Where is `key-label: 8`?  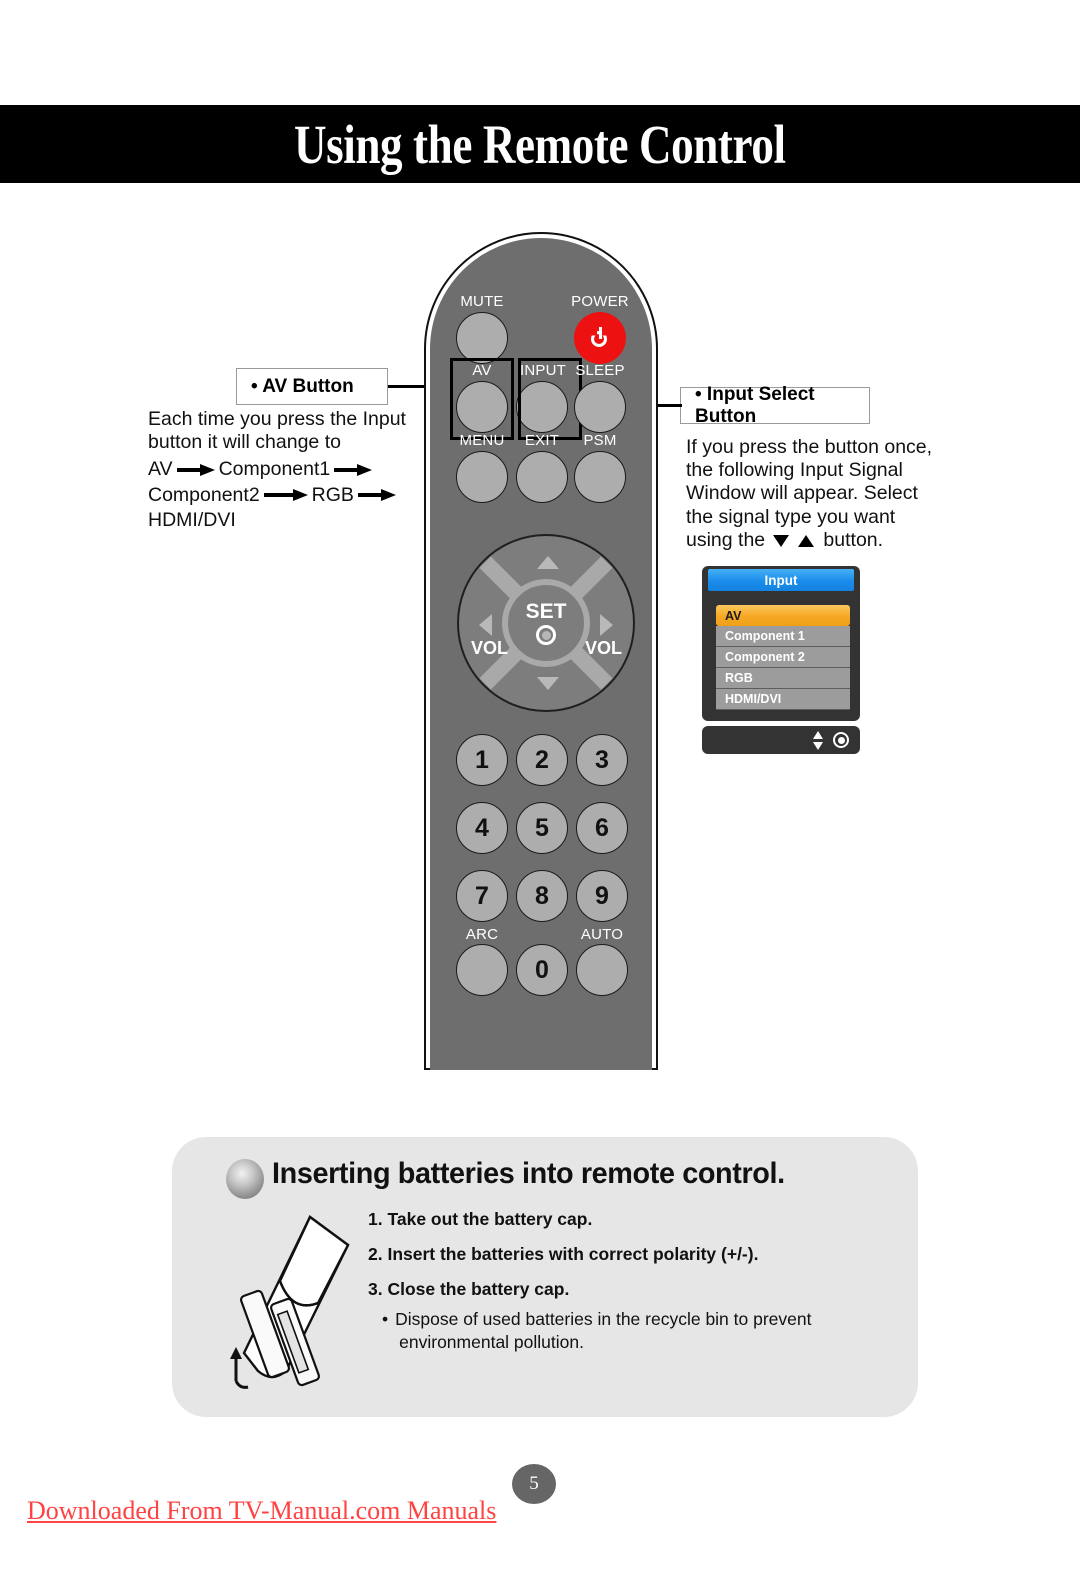
key-label: 8 is located at coordinates (542, 895).